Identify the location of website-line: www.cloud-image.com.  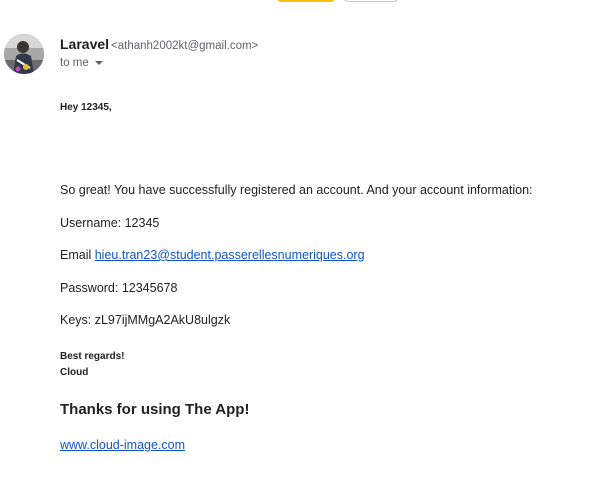
(332, 445).